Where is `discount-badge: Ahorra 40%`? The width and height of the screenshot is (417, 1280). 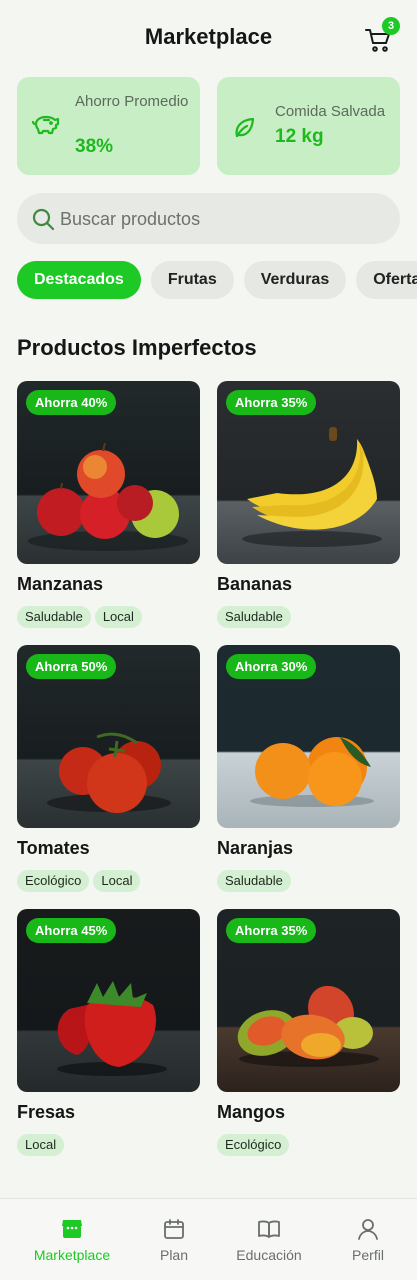 discount-badge: Ahorra 40% is located at coordinates (71, 402).